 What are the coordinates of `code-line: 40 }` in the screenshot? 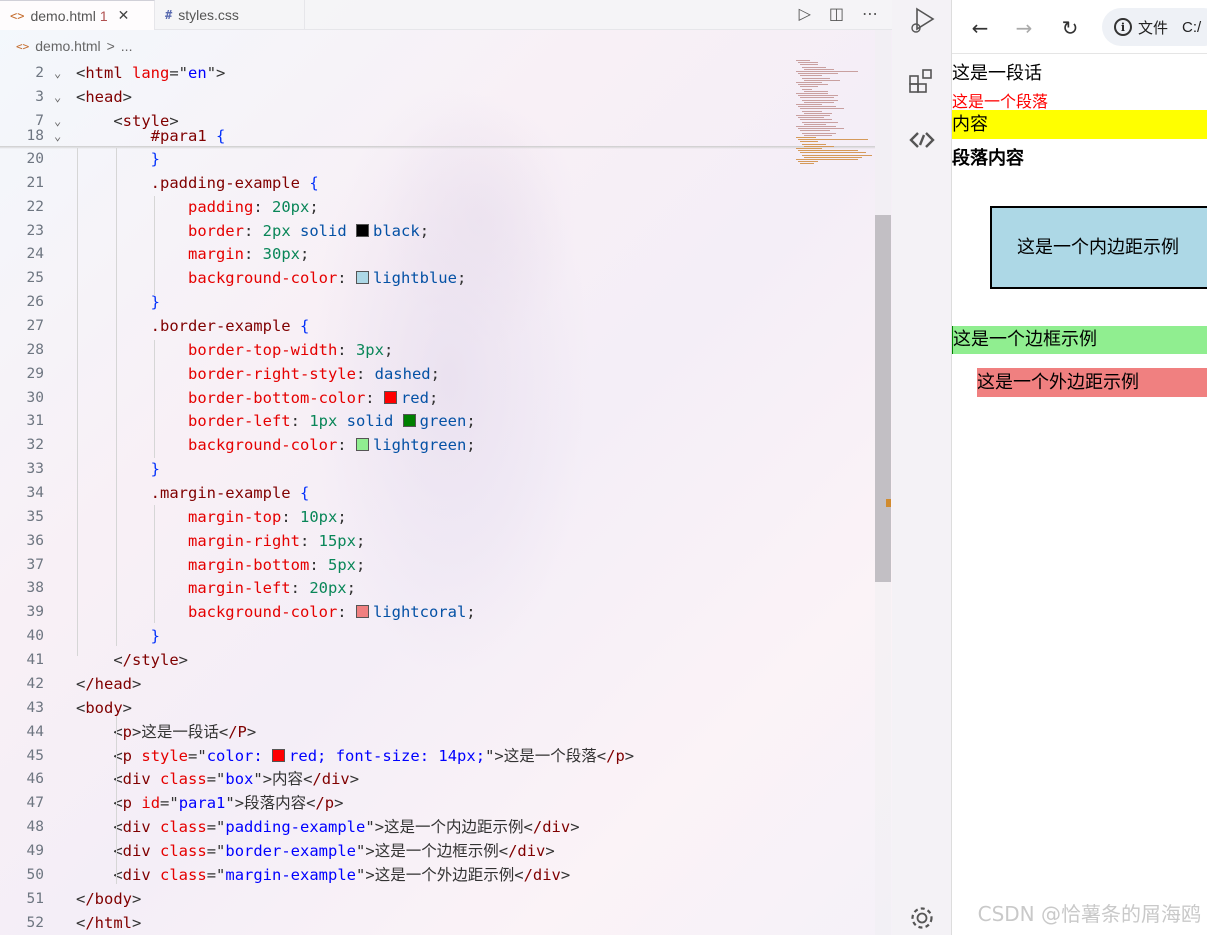 It's located at (437, 636).